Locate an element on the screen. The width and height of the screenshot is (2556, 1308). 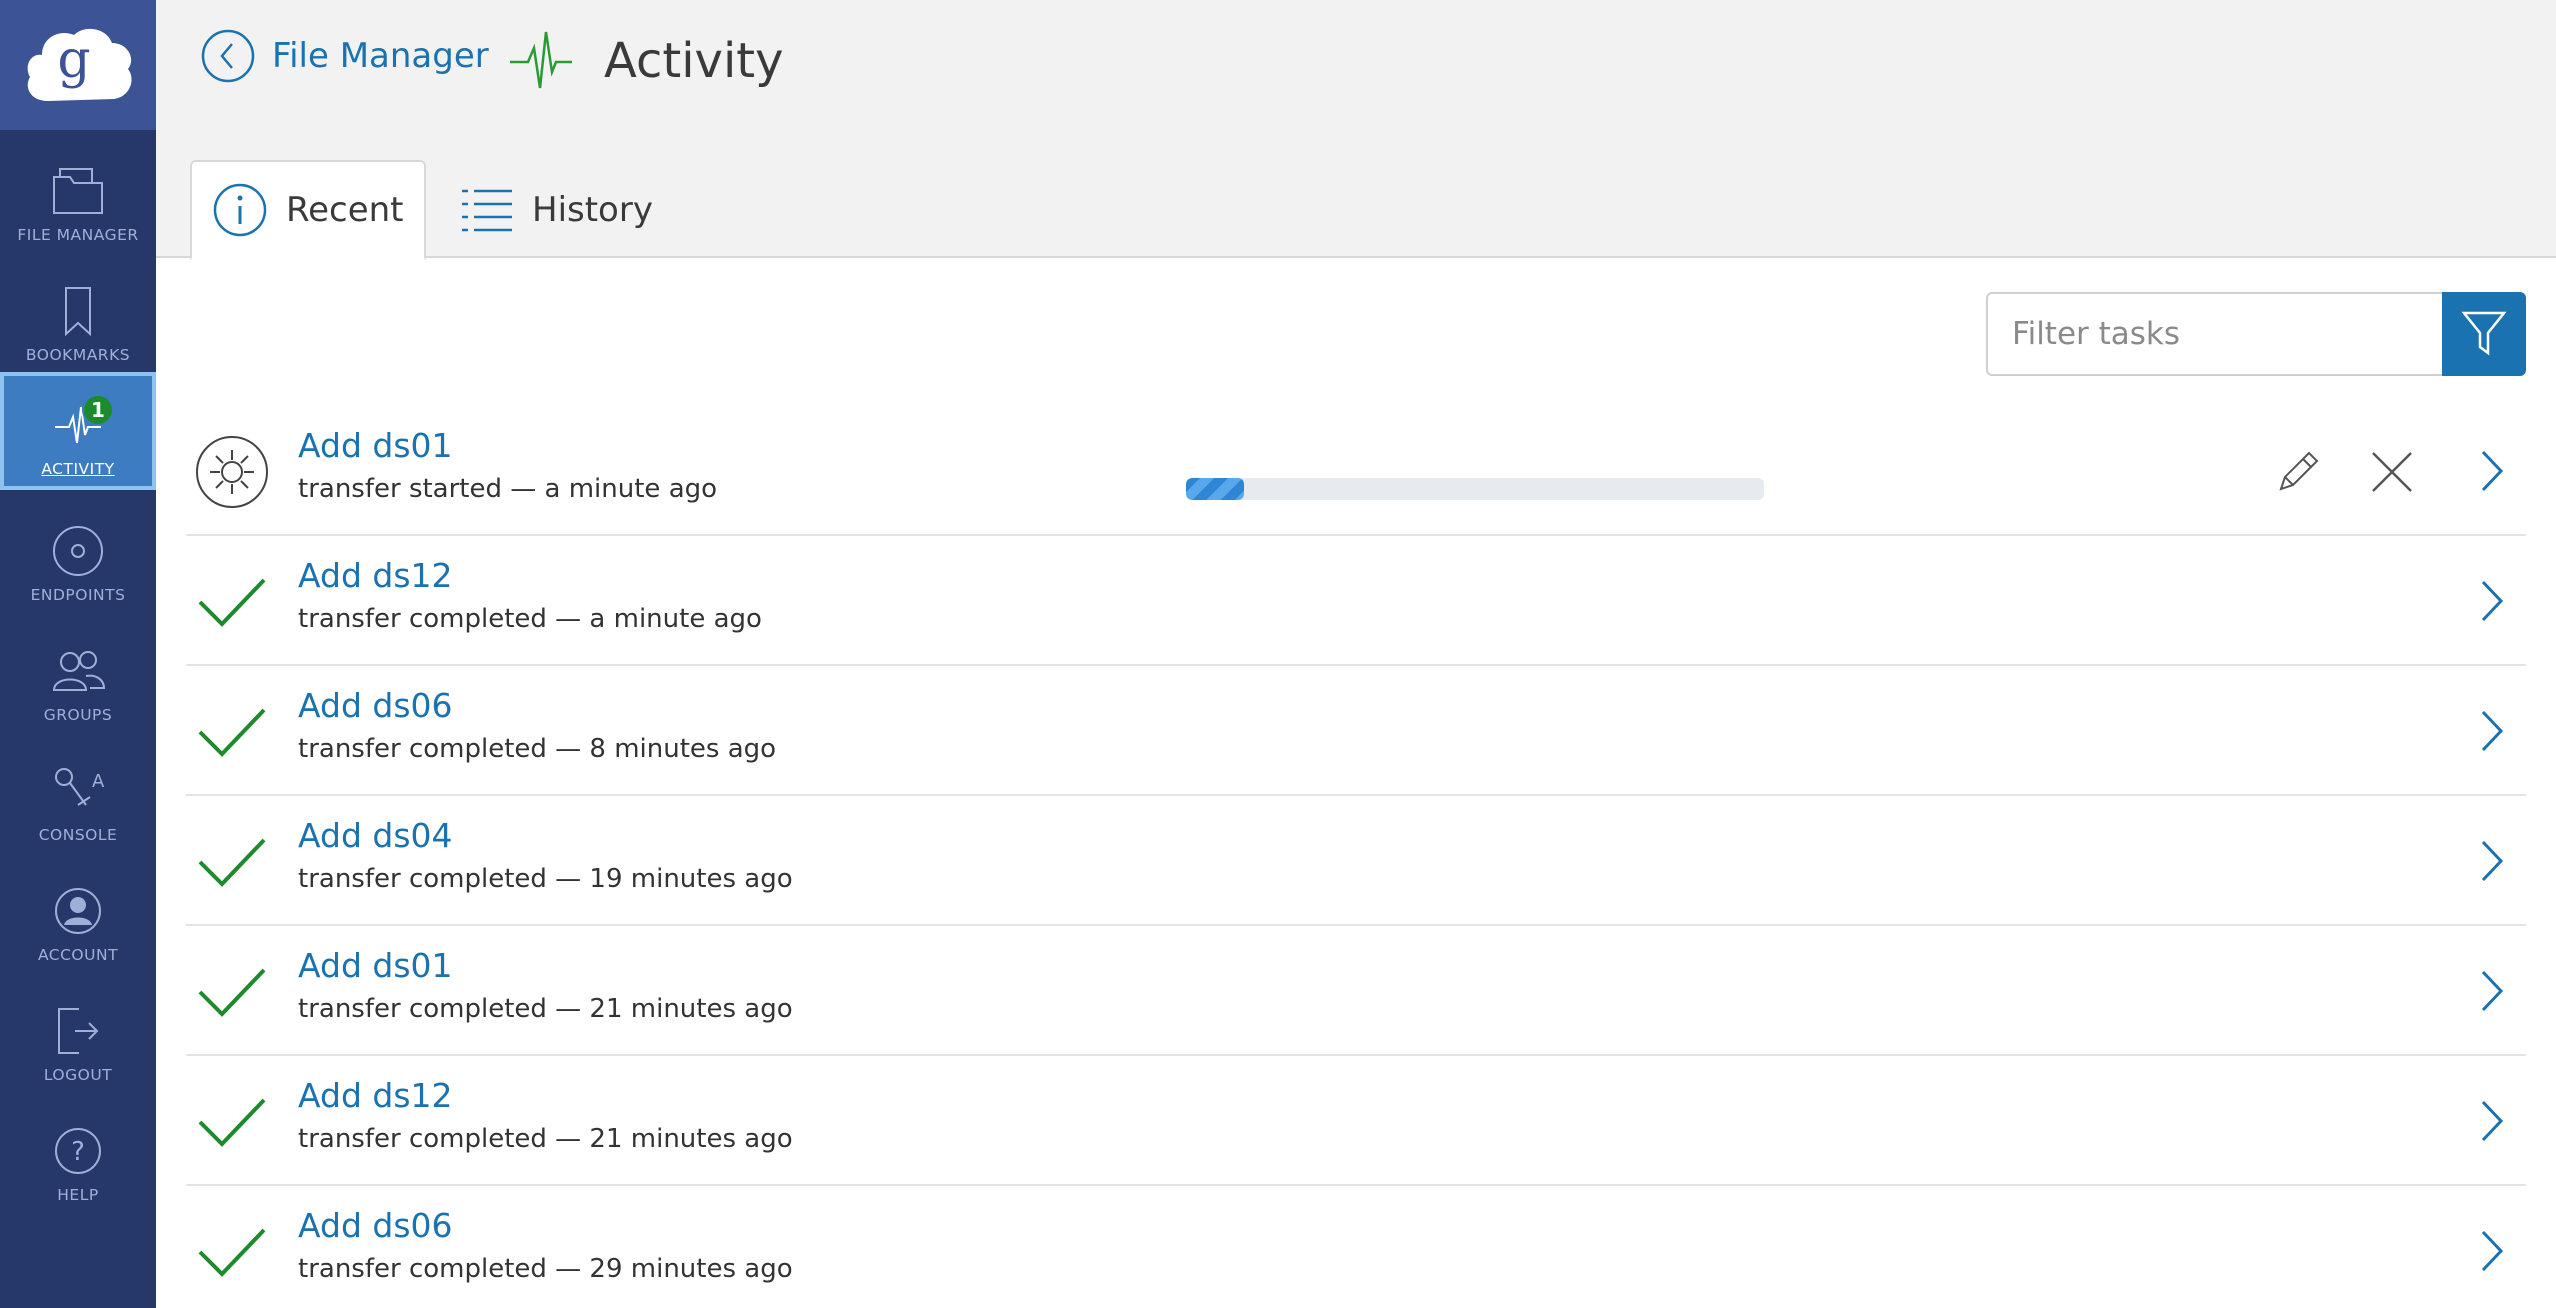
in-progress-gear-icon is located at coordinates (232, 472).